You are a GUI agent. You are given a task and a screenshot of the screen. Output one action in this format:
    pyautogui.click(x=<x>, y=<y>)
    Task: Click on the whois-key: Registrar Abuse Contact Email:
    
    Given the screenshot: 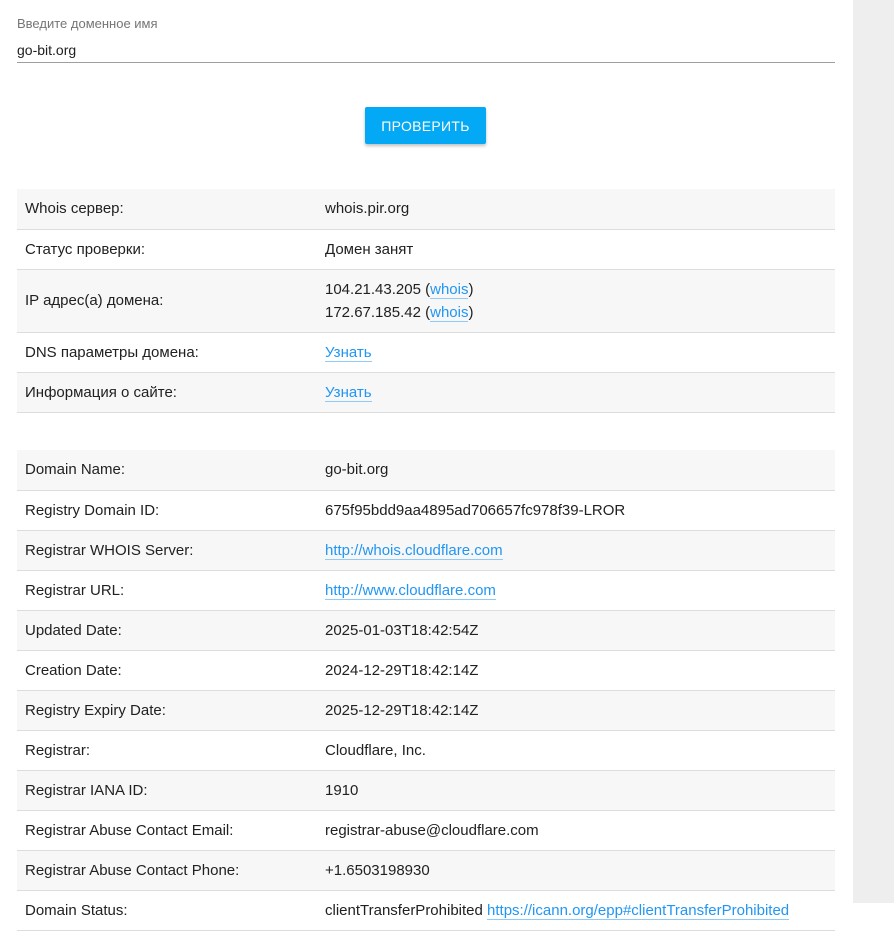 What is the action you would take?
    pyautogui.click(x=167, y=830)
    